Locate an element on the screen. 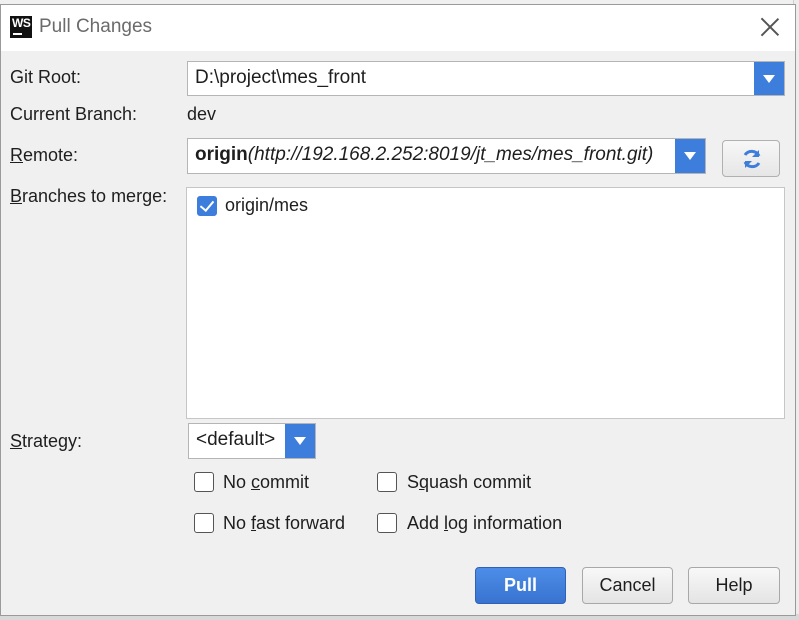 This screenshot has height=620, width=799. refresh-icon is located at coordinates (752, 159).